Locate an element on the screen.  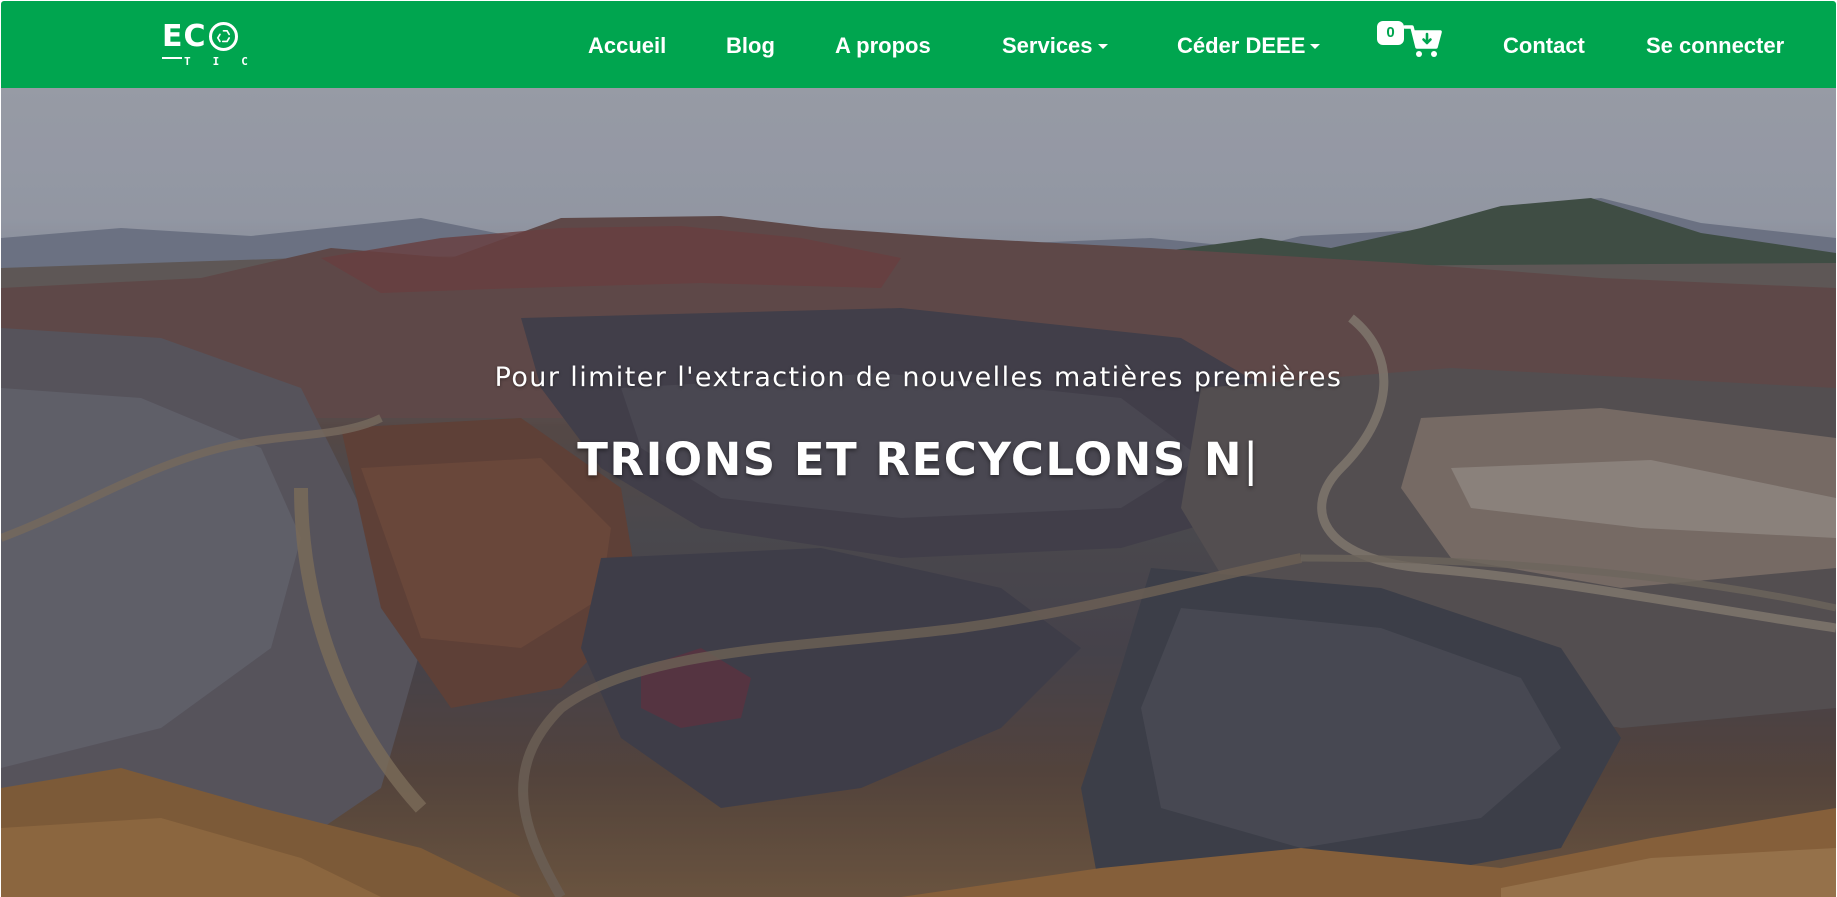
recycle-icon is located at coordinates (223, 36).